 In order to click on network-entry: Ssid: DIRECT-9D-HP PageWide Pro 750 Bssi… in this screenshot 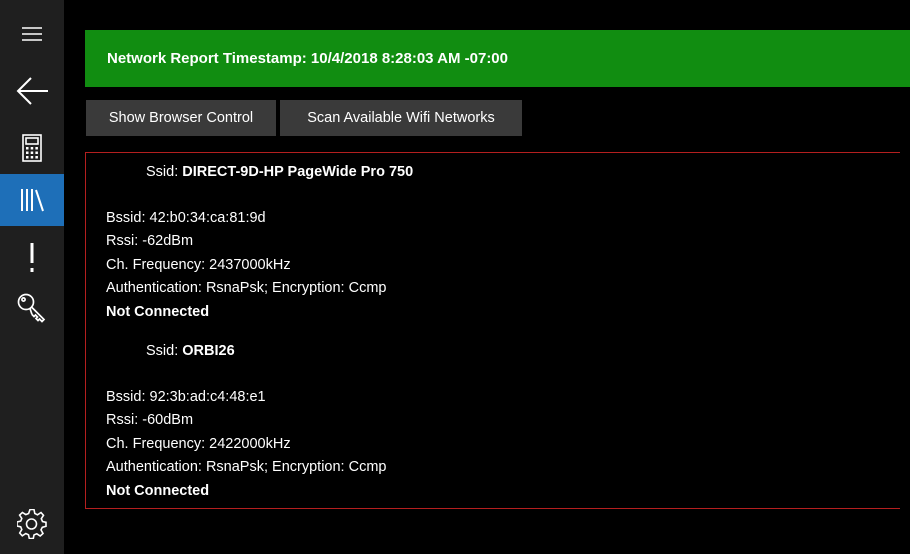, I will do `click(259, 242)`.